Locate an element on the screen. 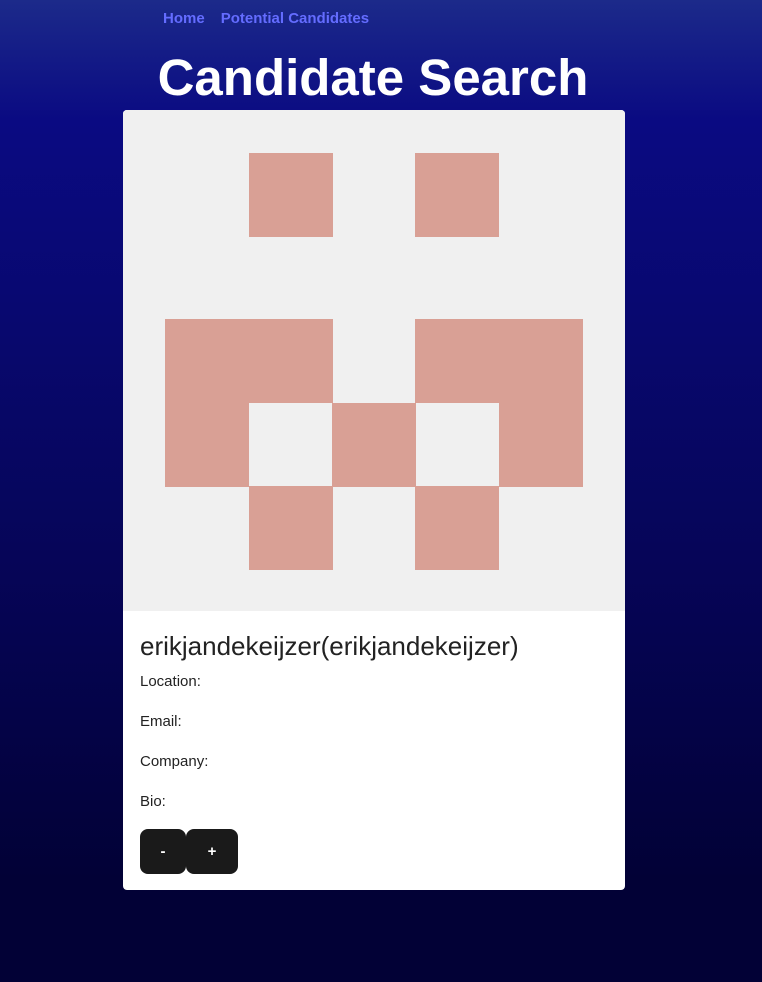 This screenshot has height=982, width=762. bio-label: Bio: is located at coordinates (153, 801).